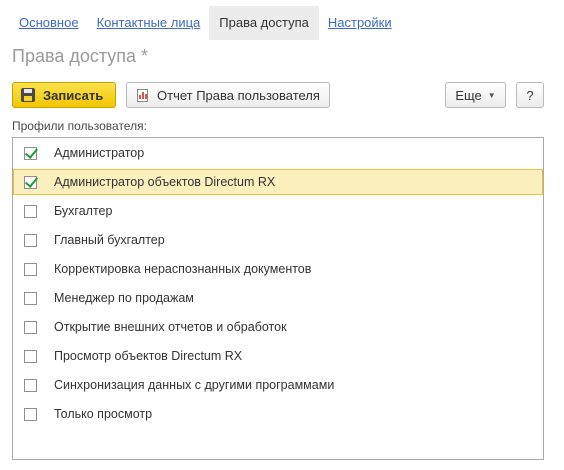 The height and width of the screenshot is (470, 564). I want to click on page-title: Права доступа *, so click(80, 56).